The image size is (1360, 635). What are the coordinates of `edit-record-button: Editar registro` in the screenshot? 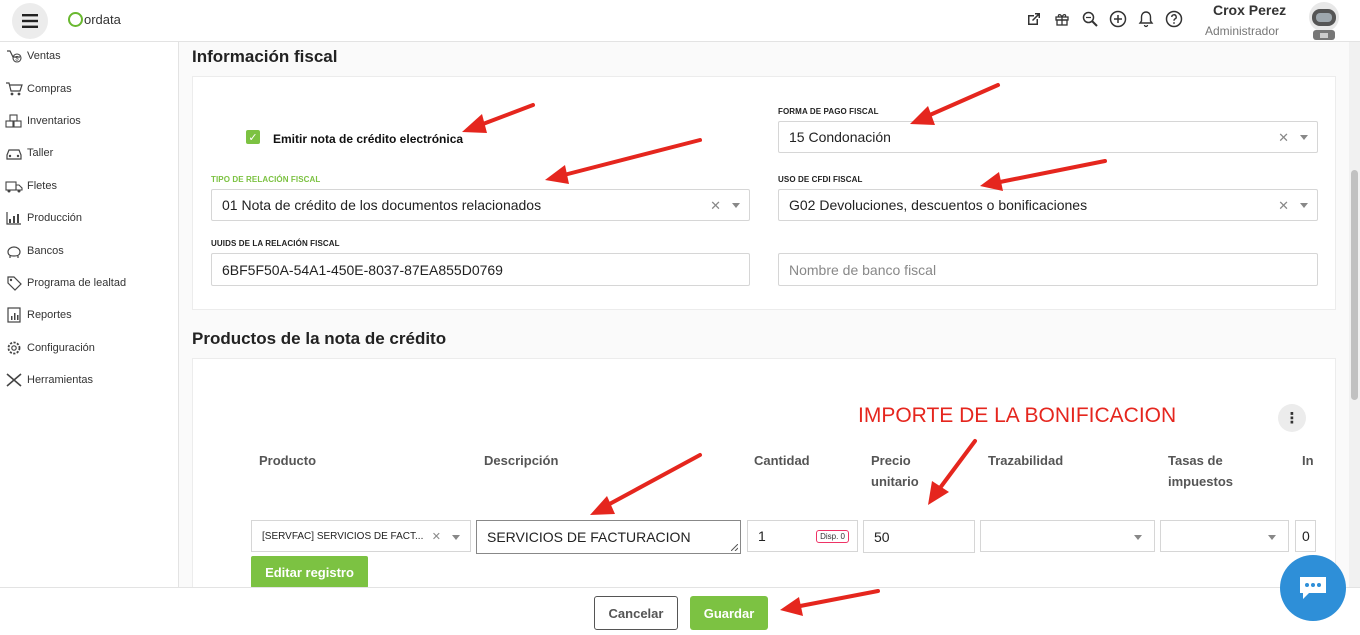 It's located at (309, 571).